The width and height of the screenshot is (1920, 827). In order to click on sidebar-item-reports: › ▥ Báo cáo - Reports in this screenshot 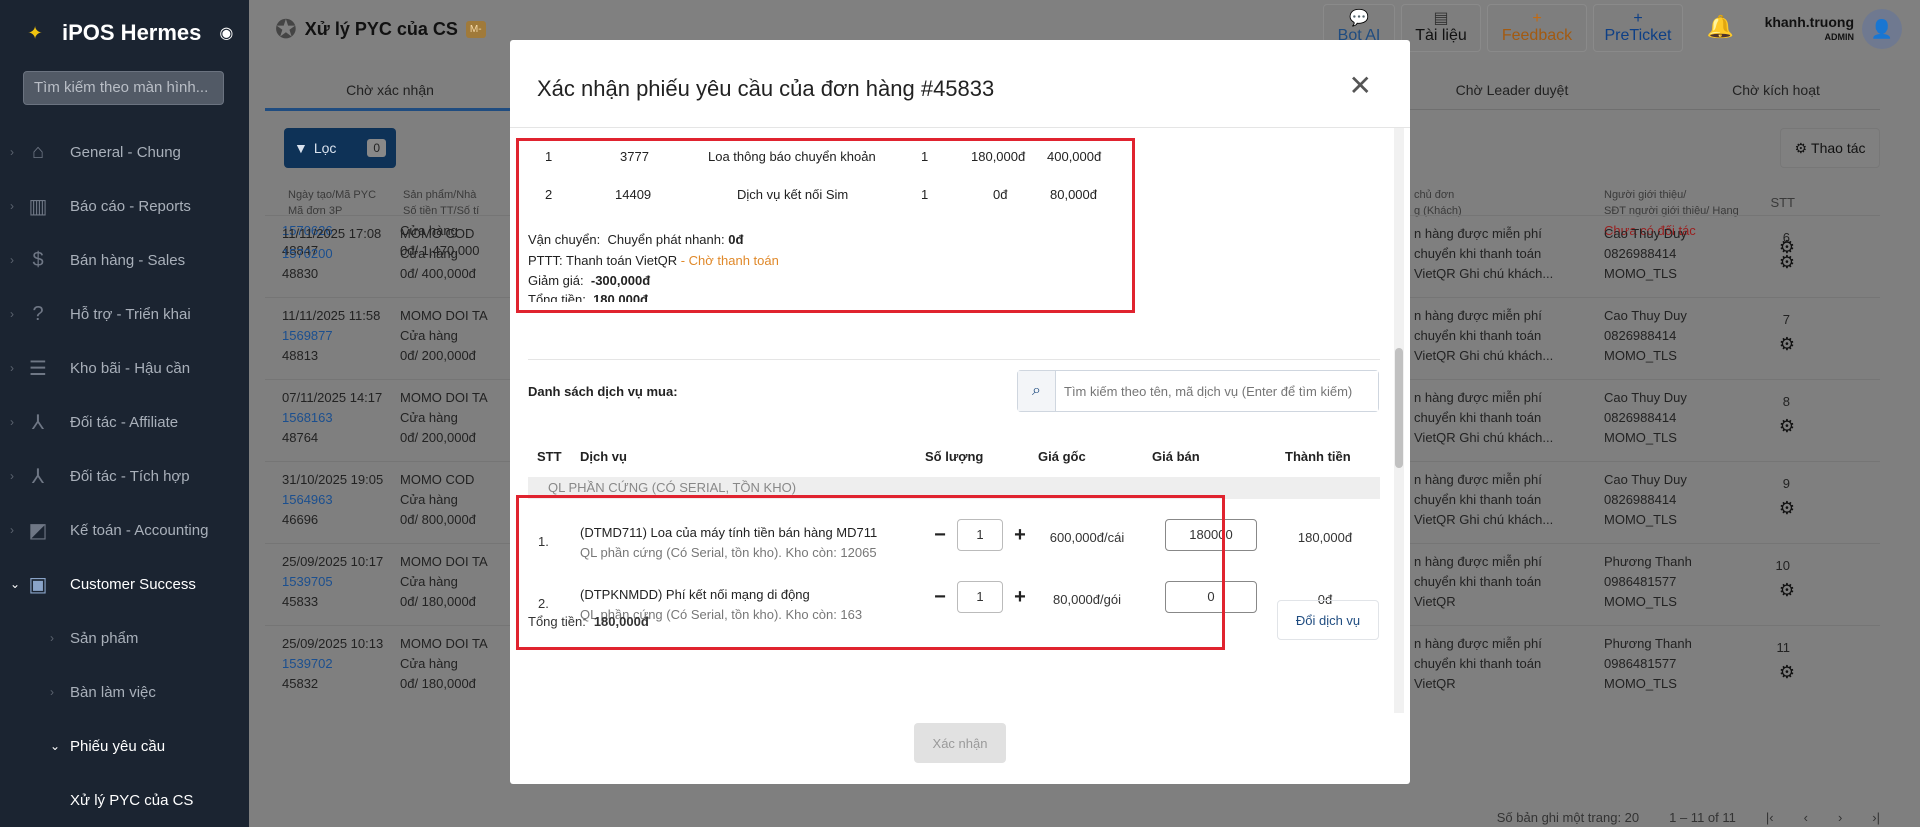, I will do `click(124, 206)`.